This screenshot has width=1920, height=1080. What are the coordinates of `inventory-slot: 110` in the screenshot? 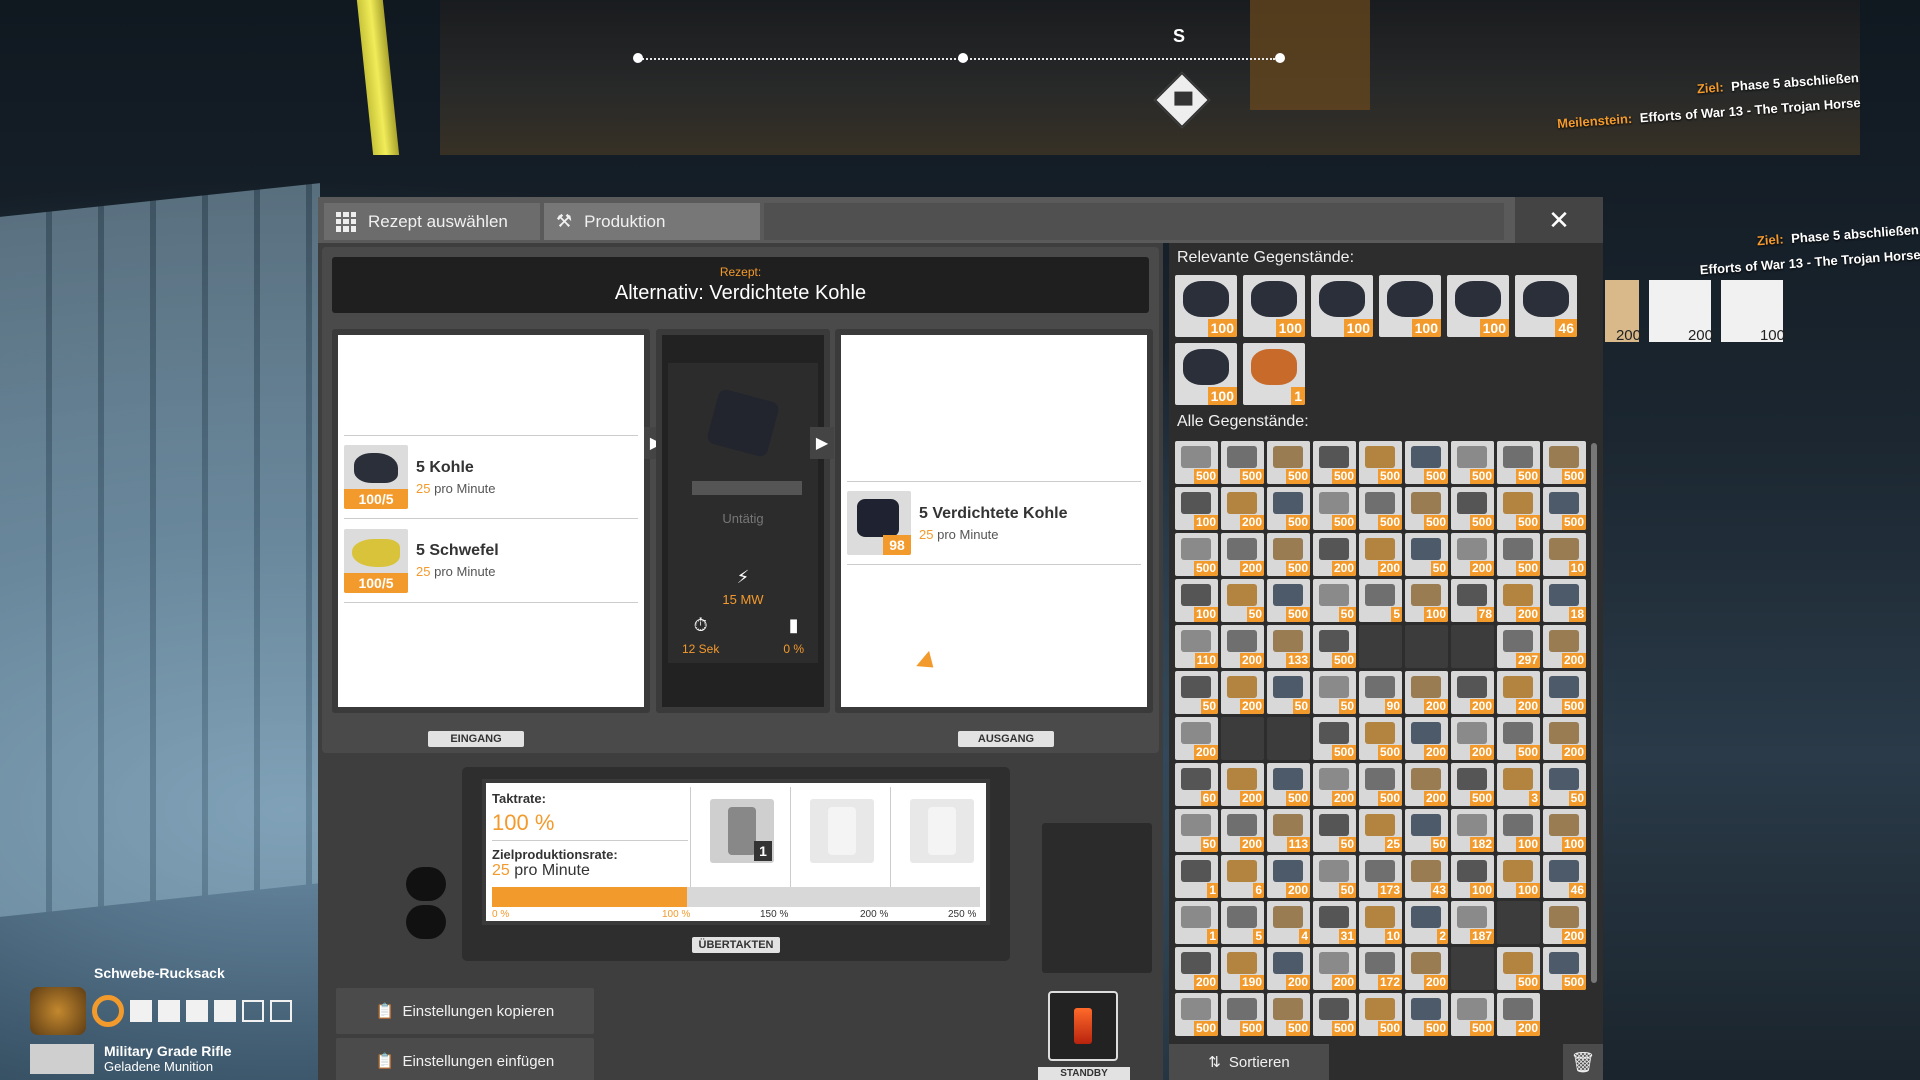 It's located at (1196, 646).